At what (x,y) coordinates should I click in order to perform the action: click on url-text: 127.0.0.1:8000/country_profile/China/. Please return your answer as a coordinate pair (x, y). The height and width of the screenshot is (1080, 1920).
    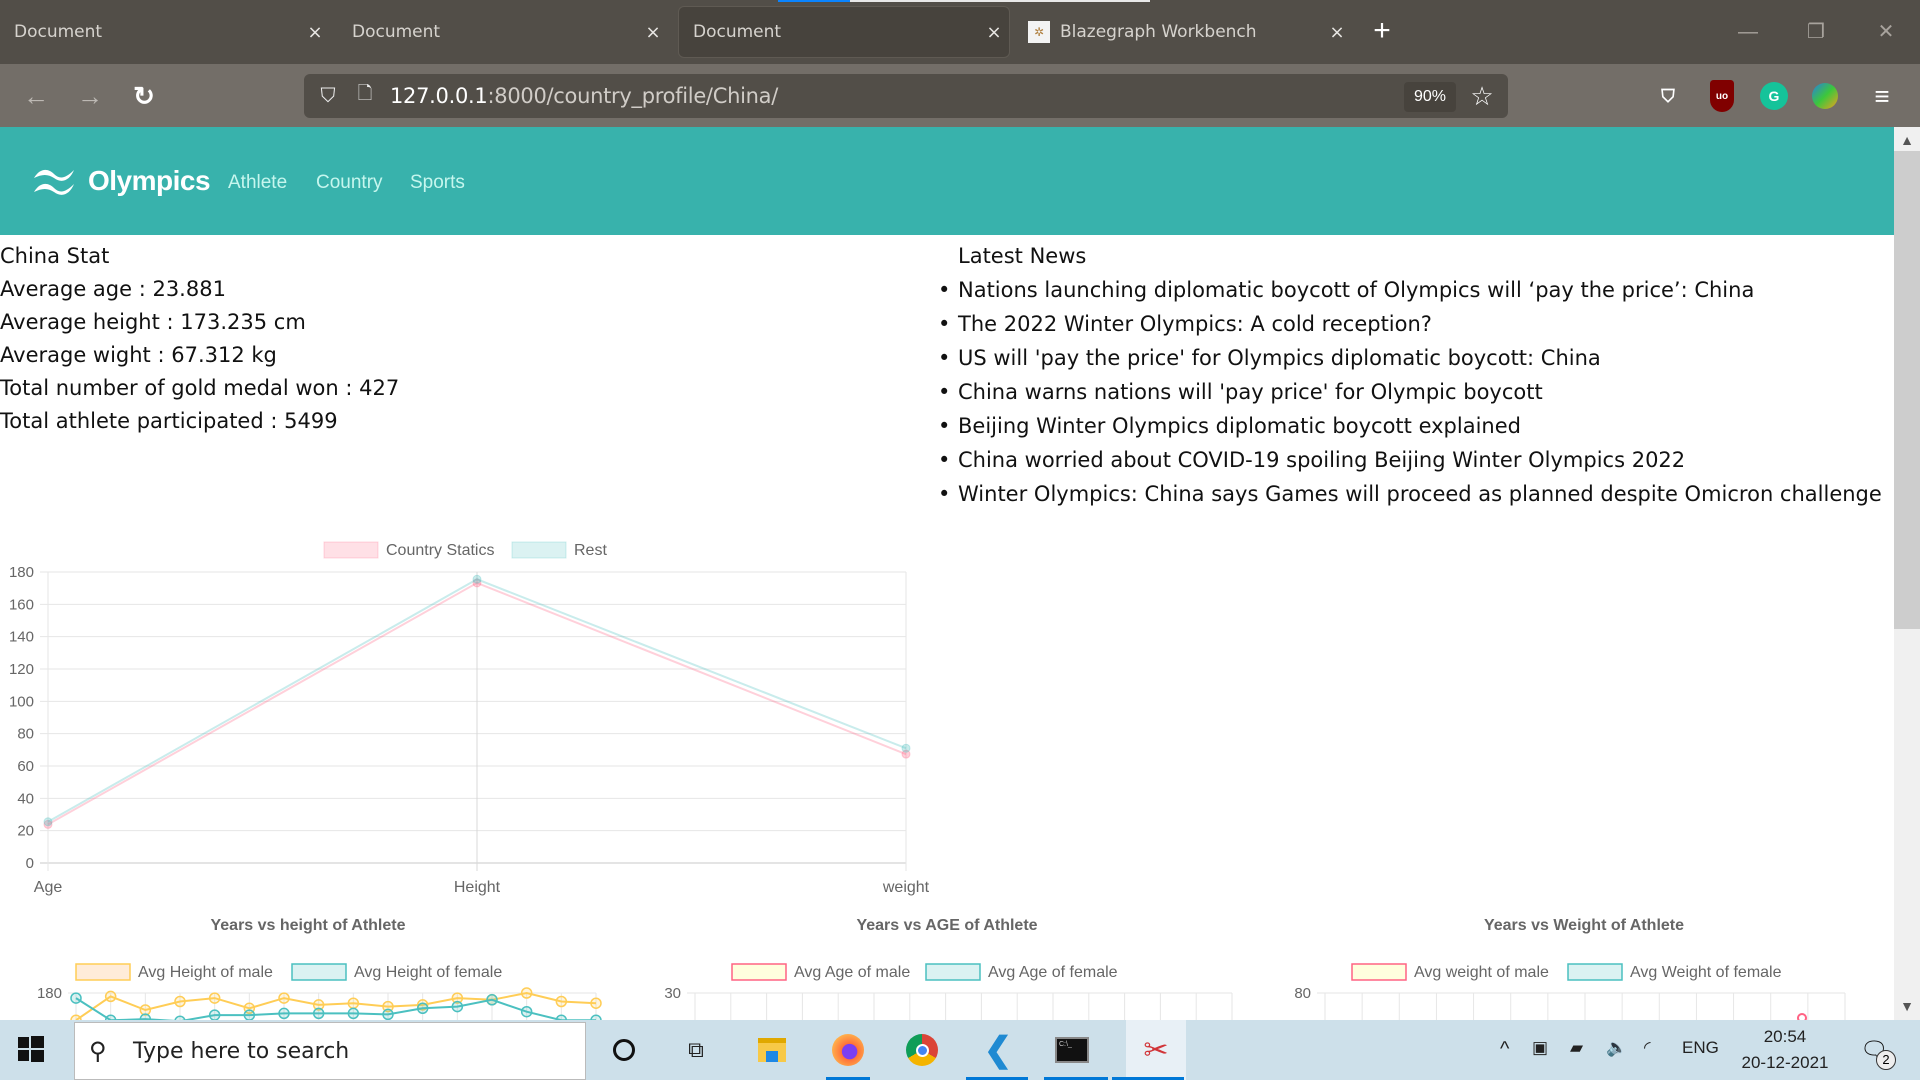
    Looking at the image, I should click on (584, 96).